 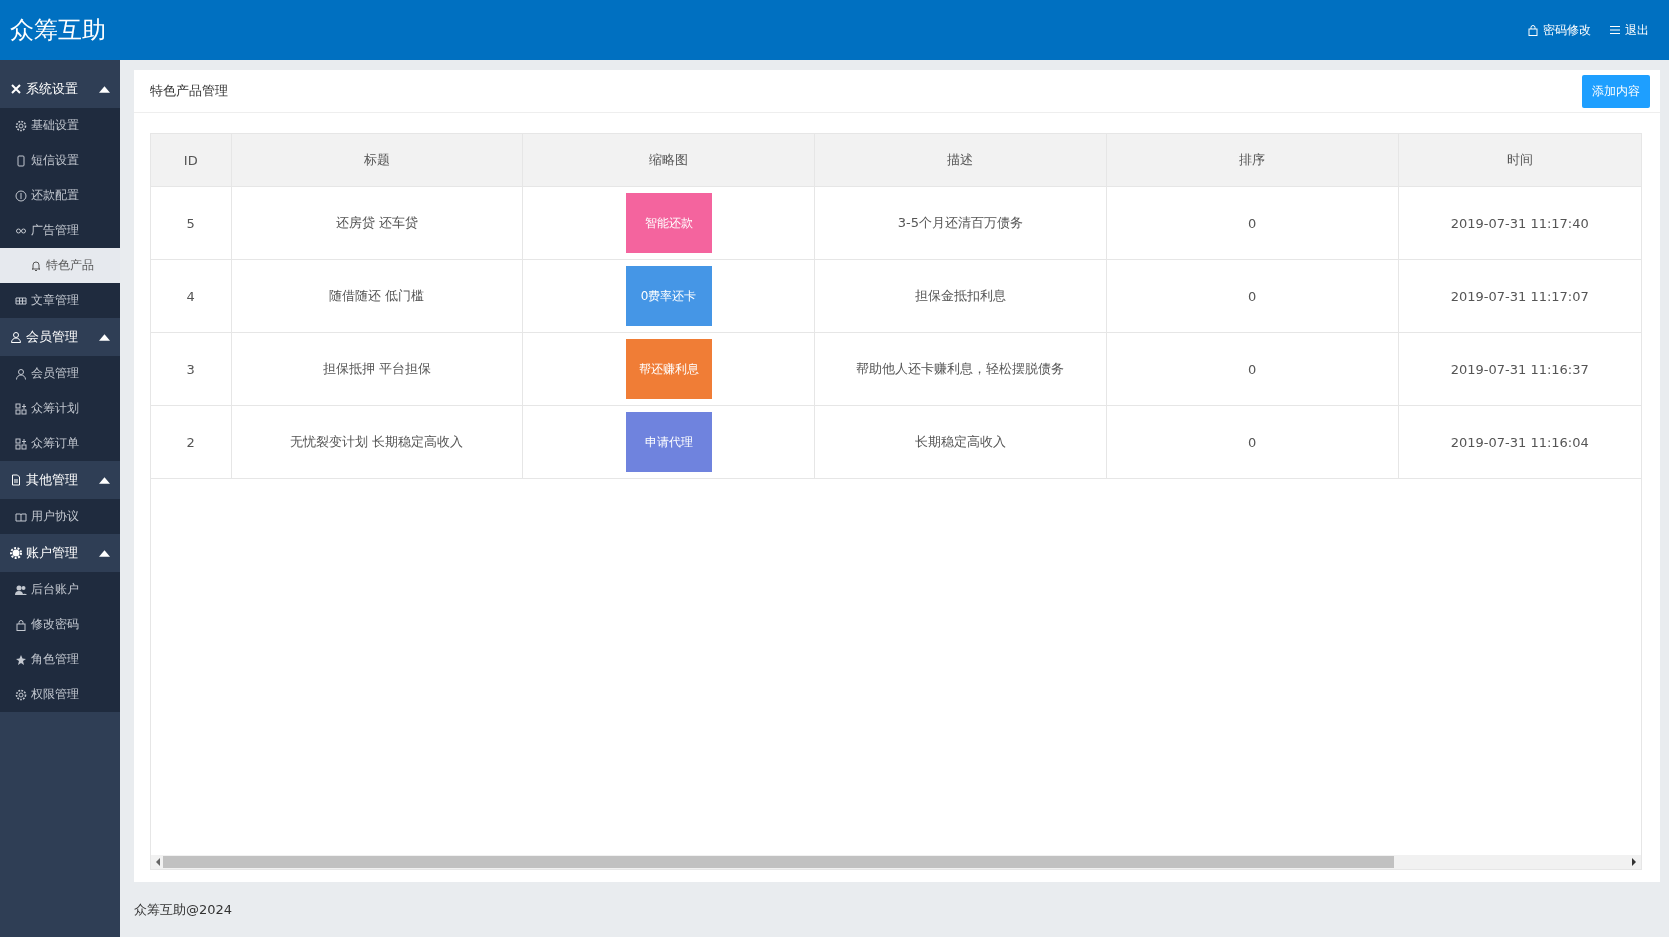 What do you see at coordinates (60, 373) in the screenshot?
I see `sidebar-item: 会员管理` at bounding box center [60, 373].